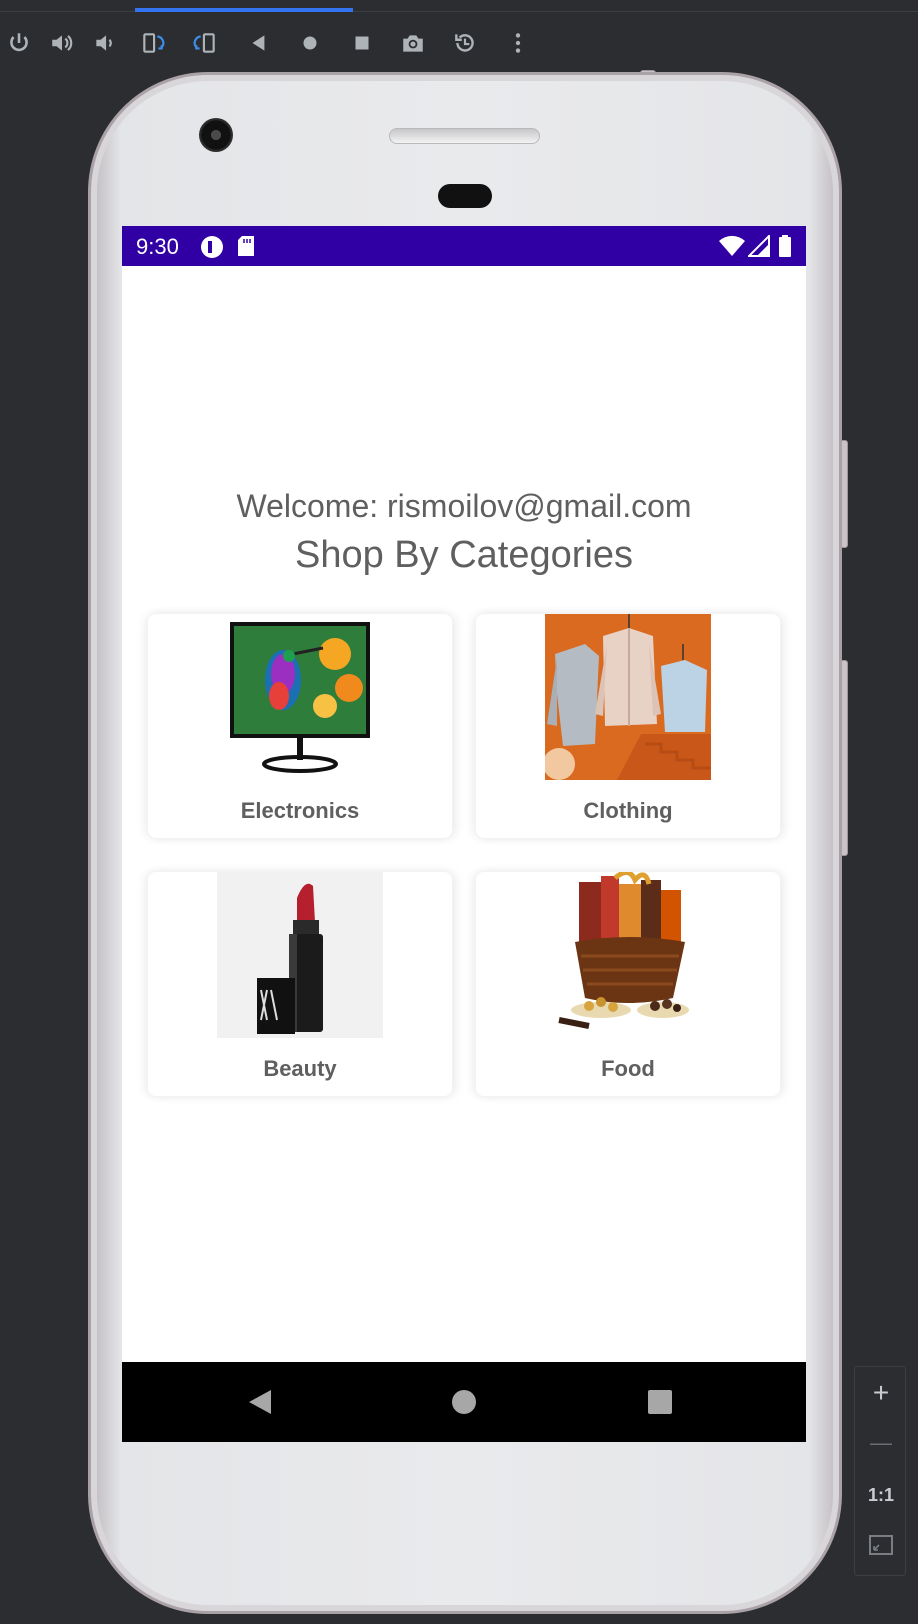 Image resolution: width=918 pixels, height=1624 pixels. Describe the element at coordinates (310, 43) in the screenshot. I see `home-icon` at that location.